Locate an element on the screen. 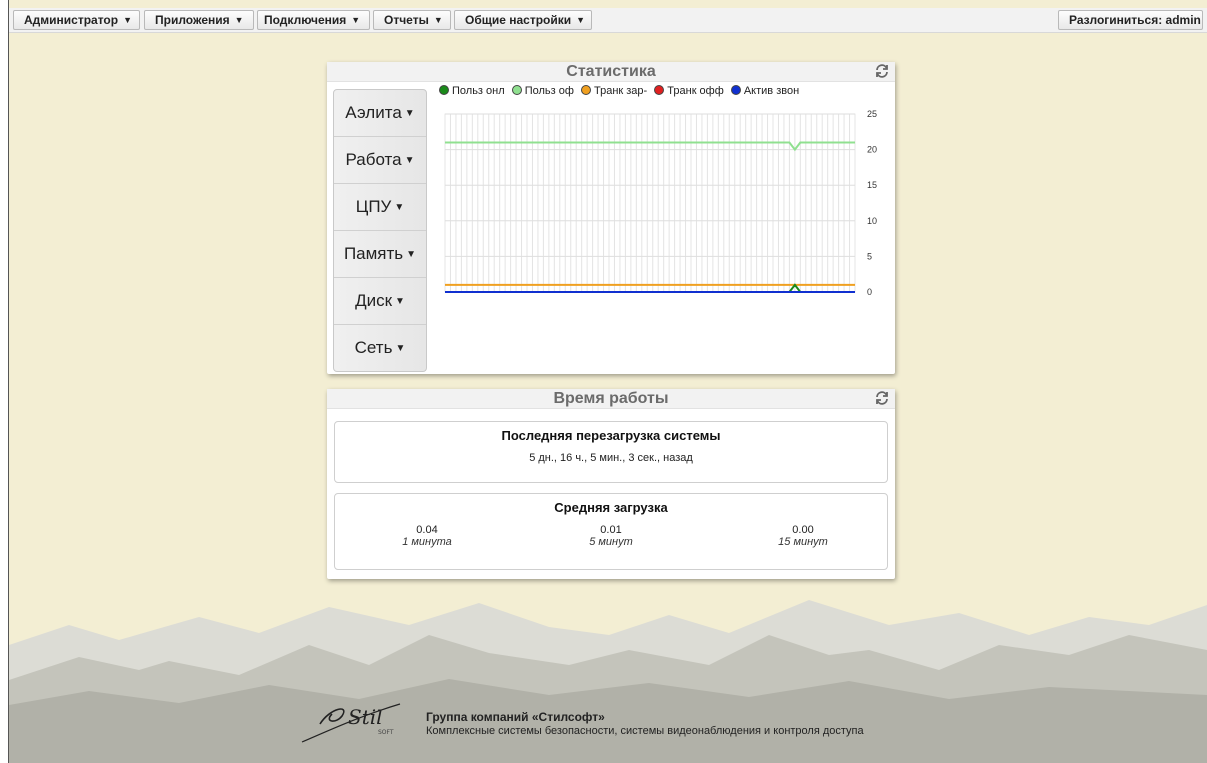 This screenshot has height=763, width=1207. menu-item-aelita: Аэлита ▼ is located at coordinates (380, 113).